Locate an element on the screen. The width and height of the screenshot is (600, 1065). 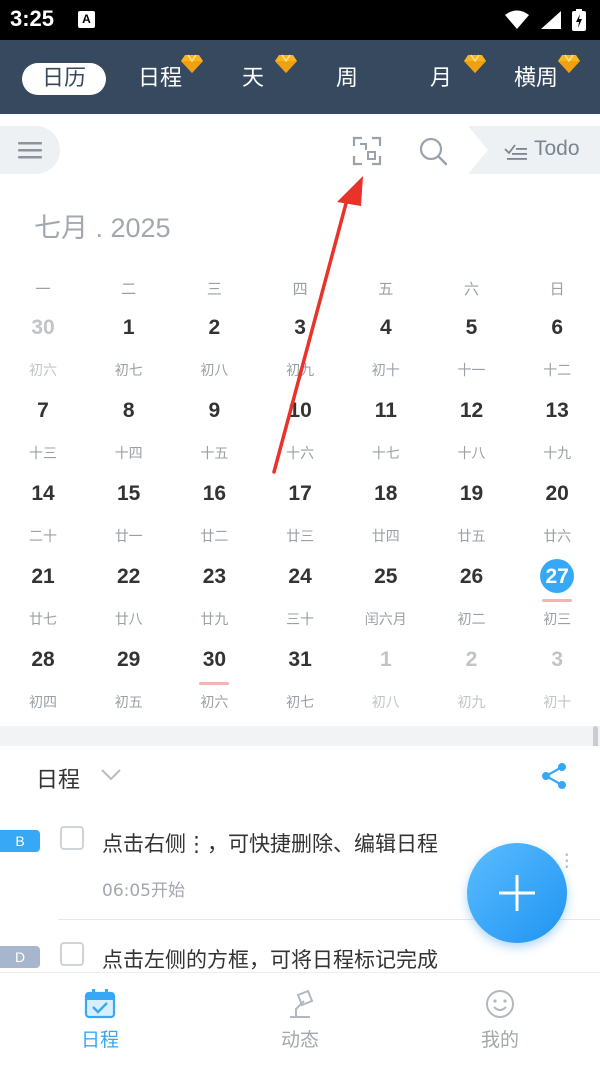
status-icons is located at coordinates (545, 20).